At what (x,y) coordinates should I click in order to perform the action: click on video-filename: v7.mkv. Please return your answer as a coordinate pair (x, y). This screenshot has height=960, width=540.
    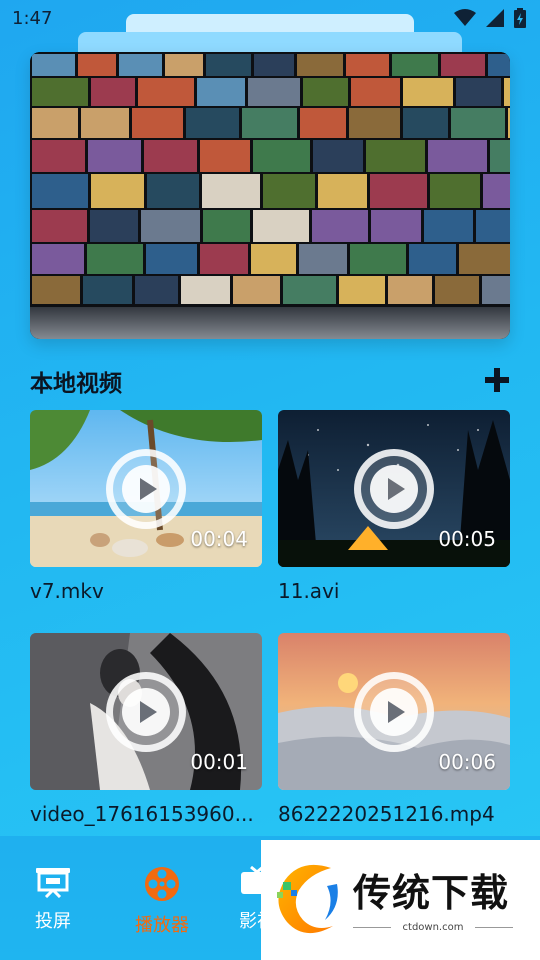
    Looking at the image, I should click on (67, 591).